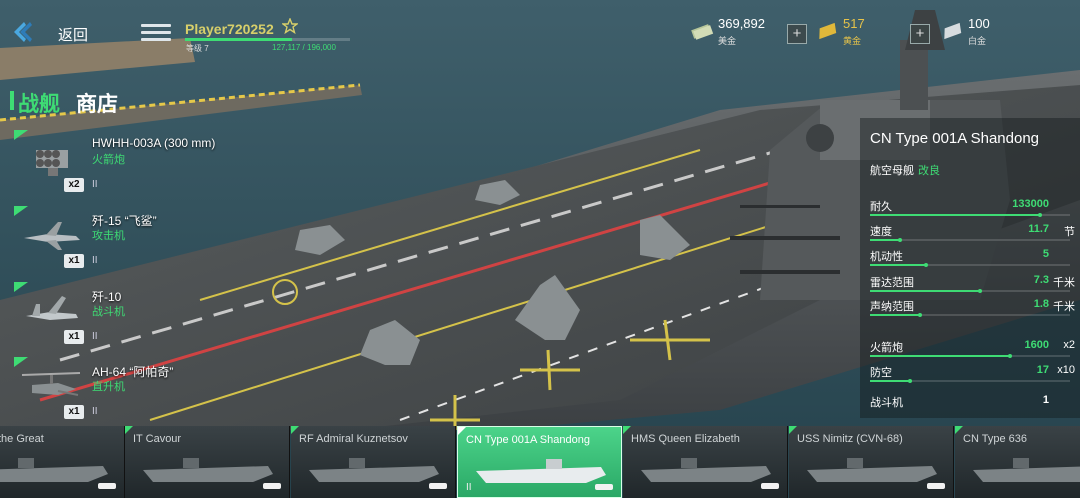 Image resolution: width=1080 pixels, height=498 pixels. I want to click on ship-card: RF Admiral Kuznetsov, so click(373, 462).